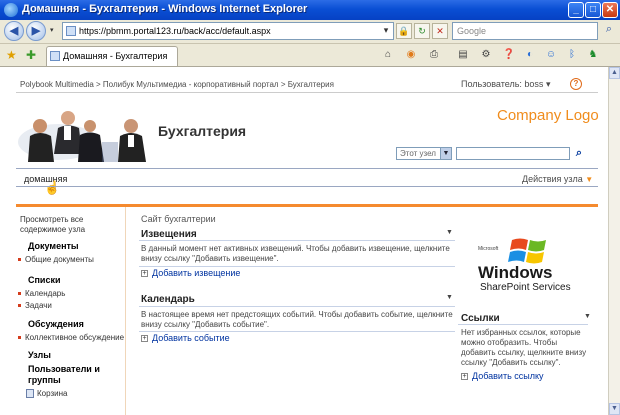 Image resolution: width=620 pixels, height=415 pixels. What do you see at coordinates (31, 55) in the screenshot?
I see `add-favorites-icon: ✚` at bounding box center [31, 55].